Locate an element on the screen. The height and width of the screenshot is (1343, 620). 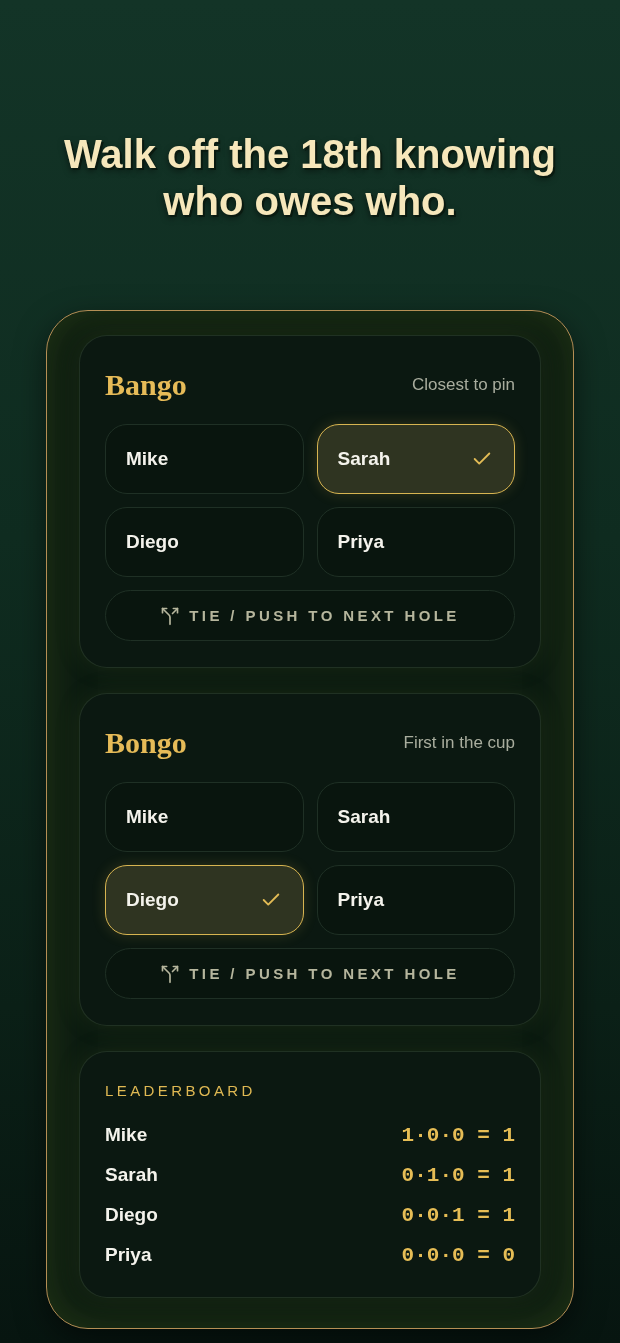
player-score: 0·0·0 = 0 is located at coordinates (458, 1255).